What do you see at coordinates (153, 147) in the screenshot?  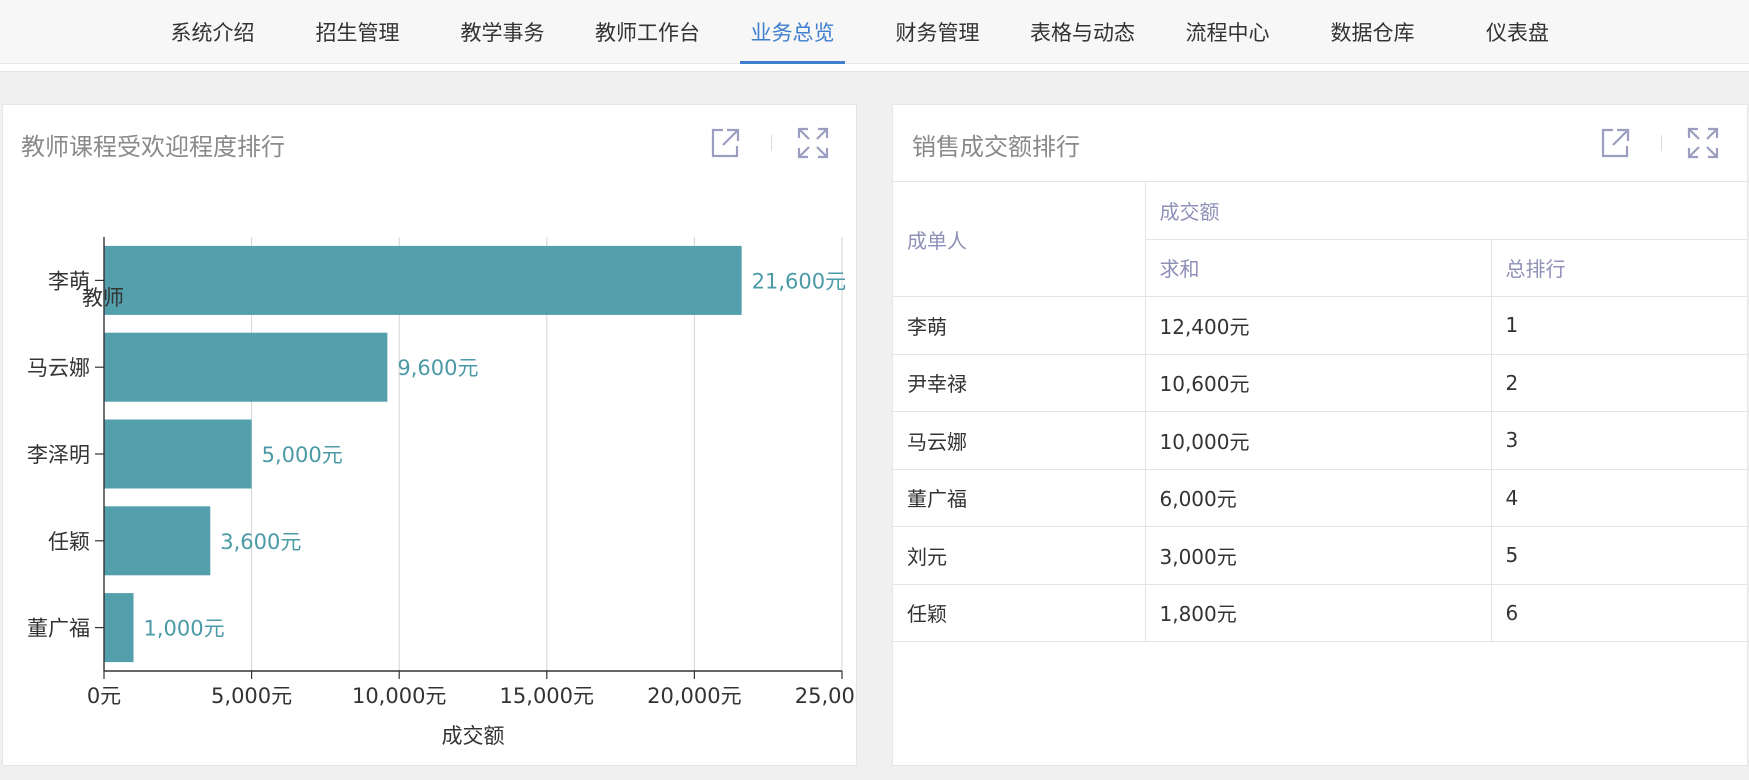 I see `panel-title: 教师课程受欢迎程度排行` at bounding box center [153, 147].